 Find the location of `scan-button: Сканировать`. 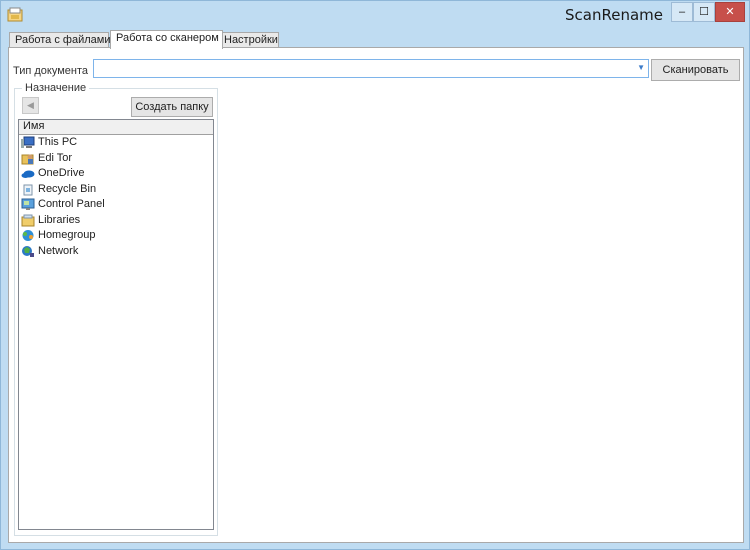

scan-button: Сканировать is located at coordinates (695, 70).